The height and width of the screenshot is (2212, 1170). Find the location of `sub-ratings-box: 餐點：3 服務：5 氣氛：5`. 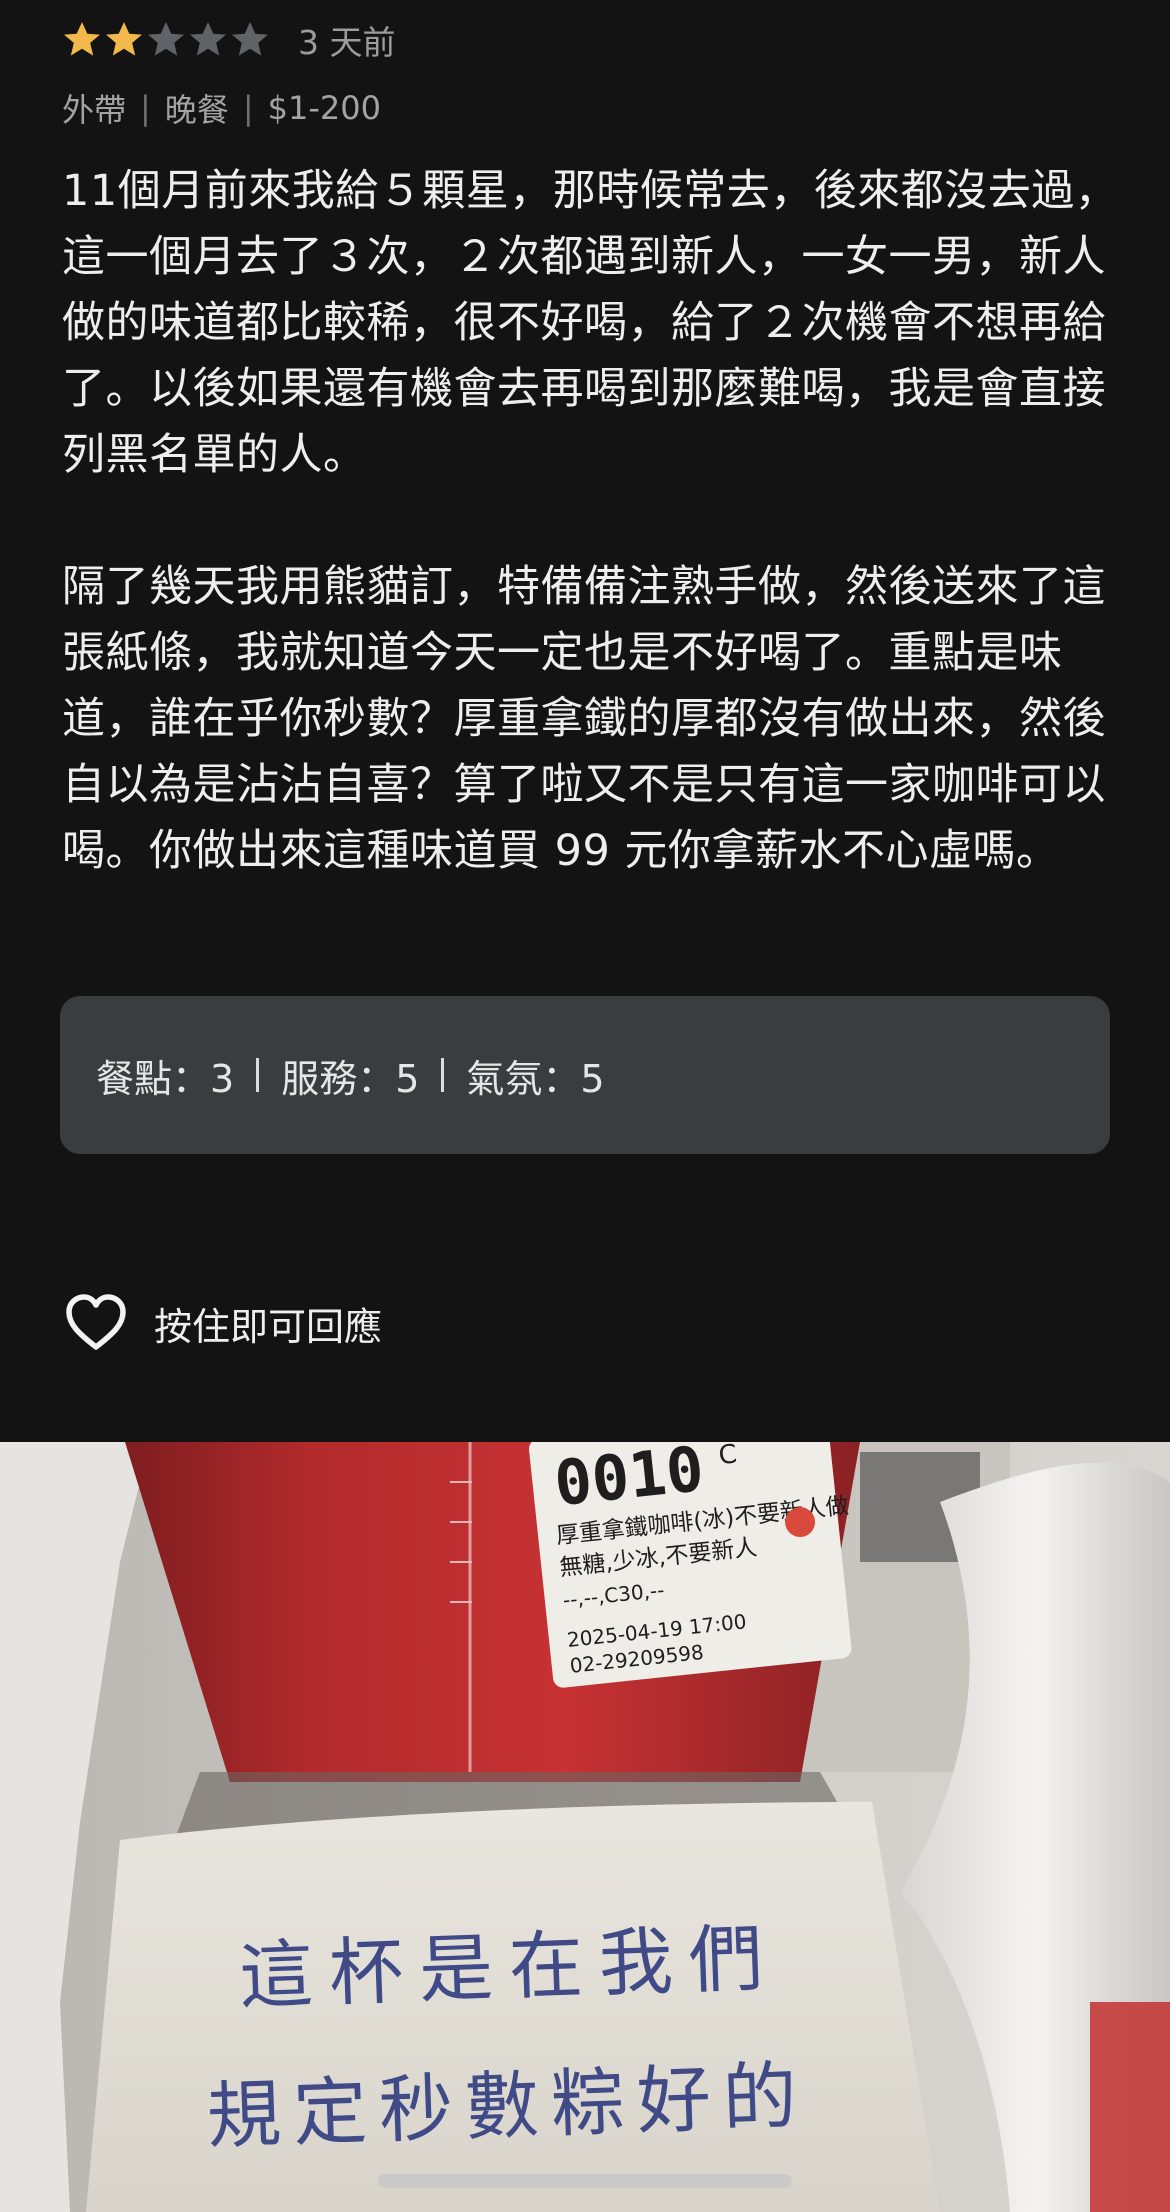

sub-ratings-box: 餐點：3 服務：5 氣氛：5 is located at coordinates (585, 1075).